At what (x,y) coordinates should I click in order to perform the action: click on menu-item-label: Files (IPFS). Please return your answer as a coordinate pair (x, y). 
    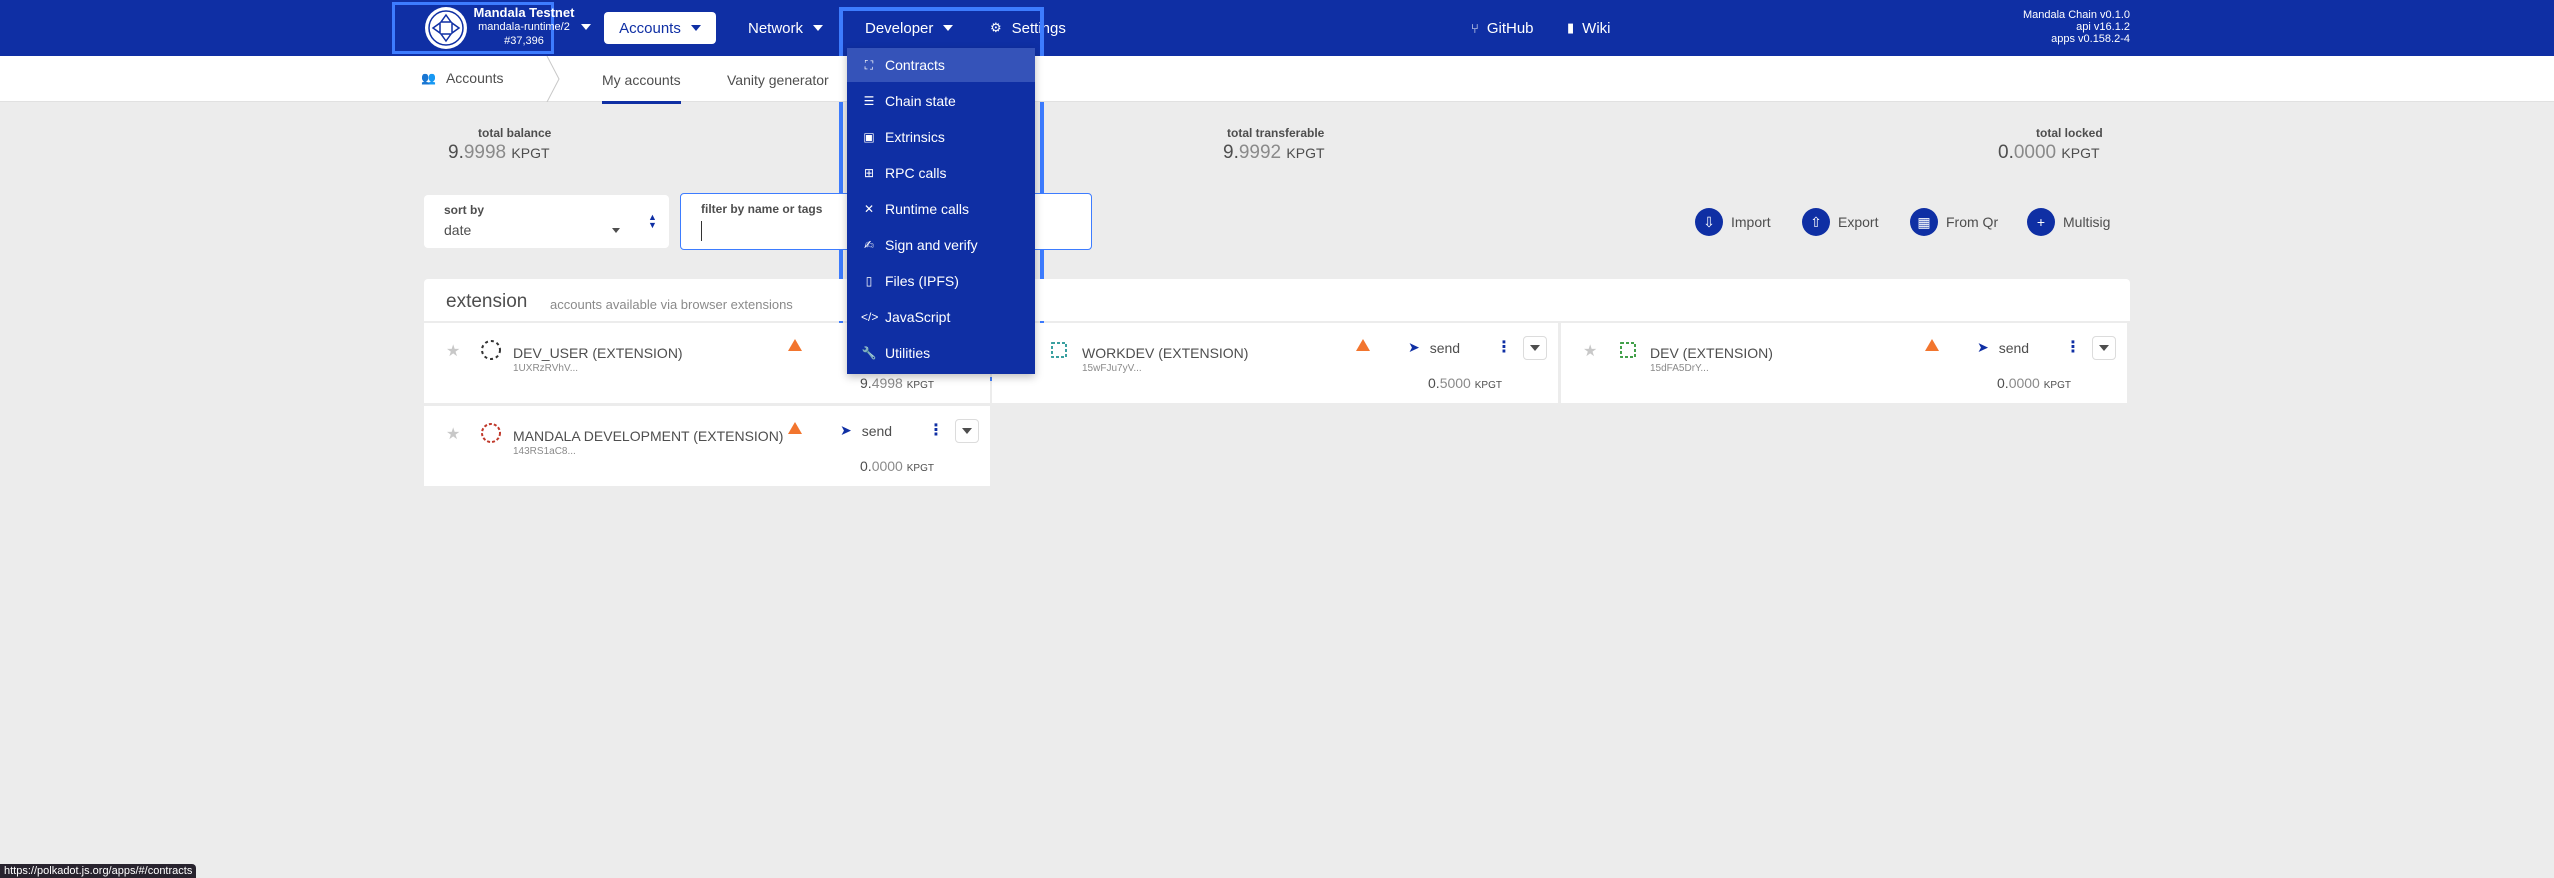
    Looking at the image, I should click on (922, 281).